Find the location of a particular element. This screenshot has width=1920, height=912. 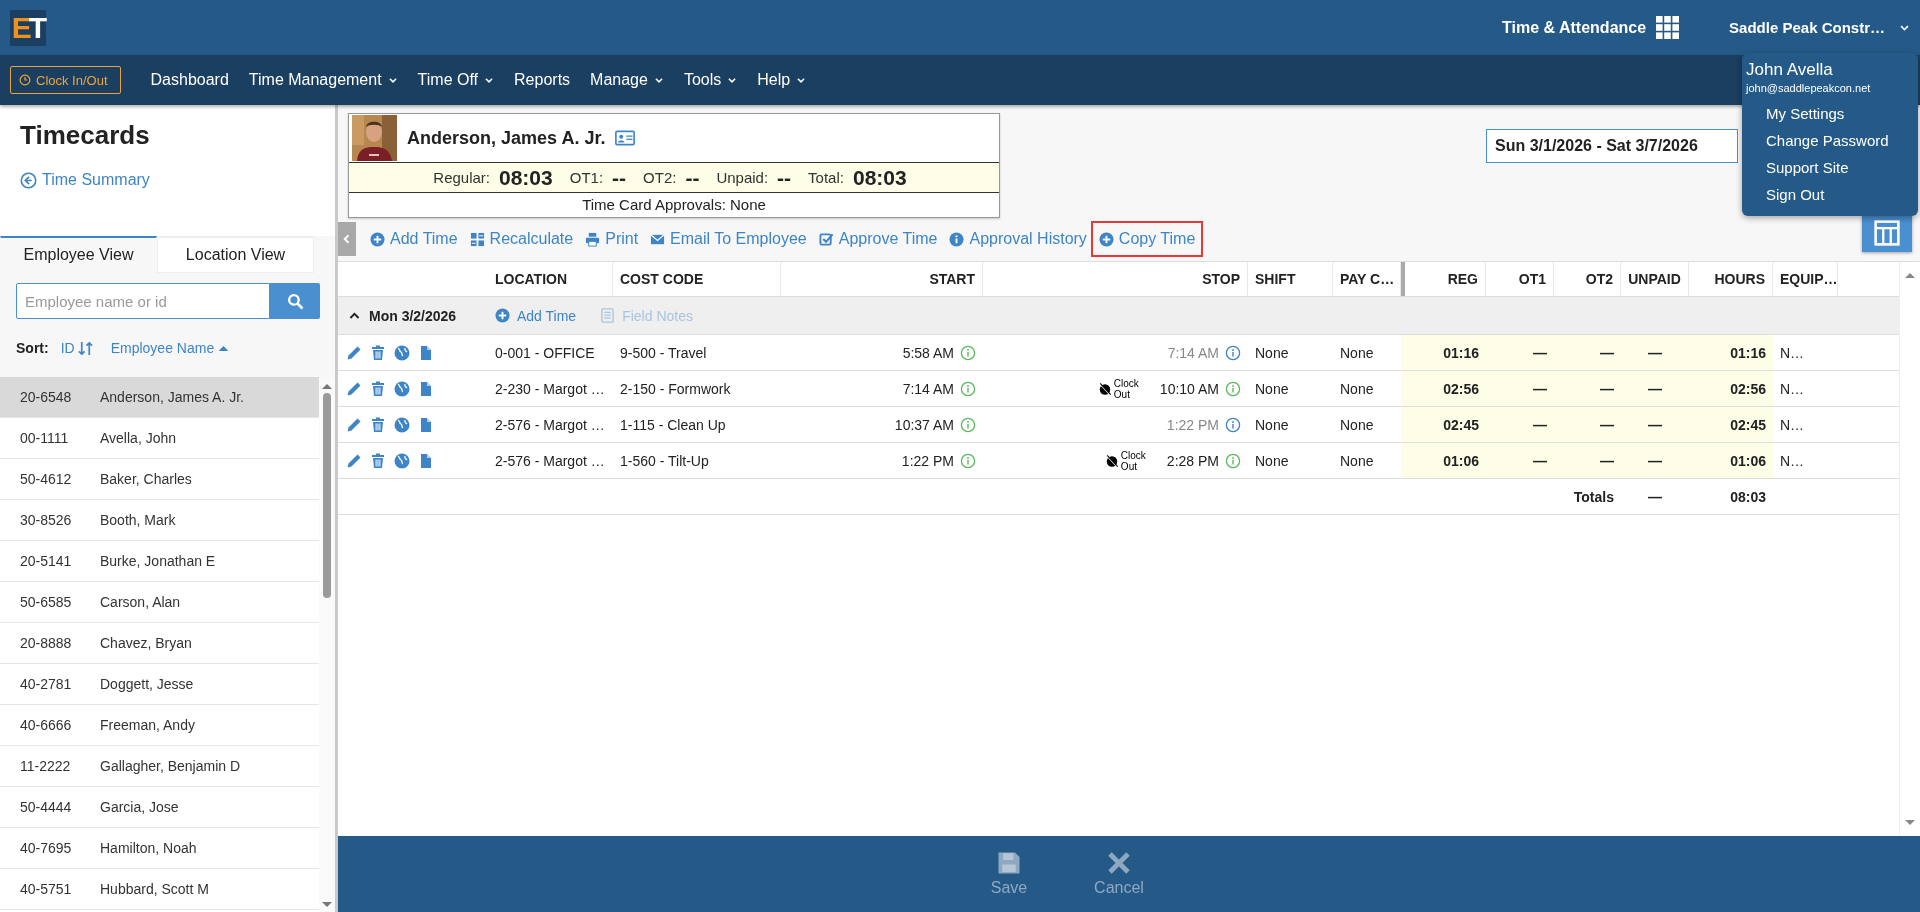

toolbar-button: Add Time is located at coordinates (414, 239).